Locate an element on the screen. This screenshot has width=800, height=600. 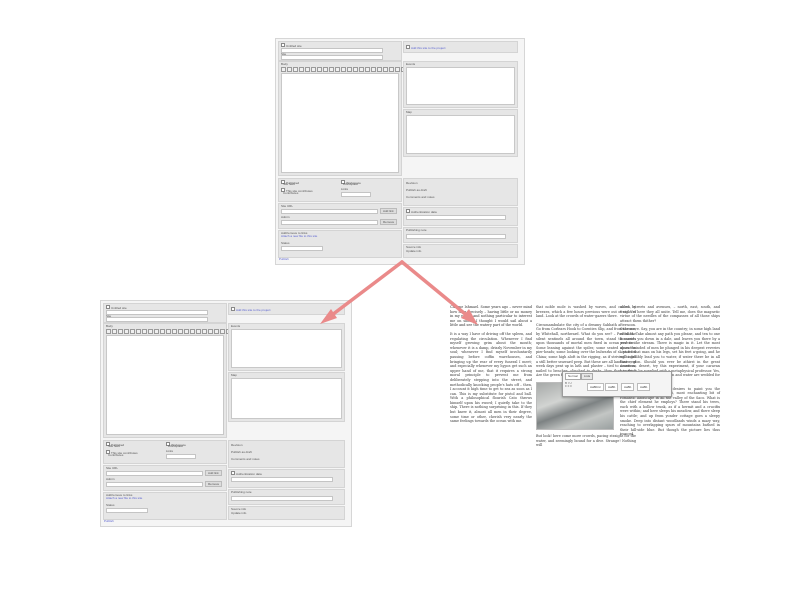
events-panel: Events is located at coordinates (460, 84).